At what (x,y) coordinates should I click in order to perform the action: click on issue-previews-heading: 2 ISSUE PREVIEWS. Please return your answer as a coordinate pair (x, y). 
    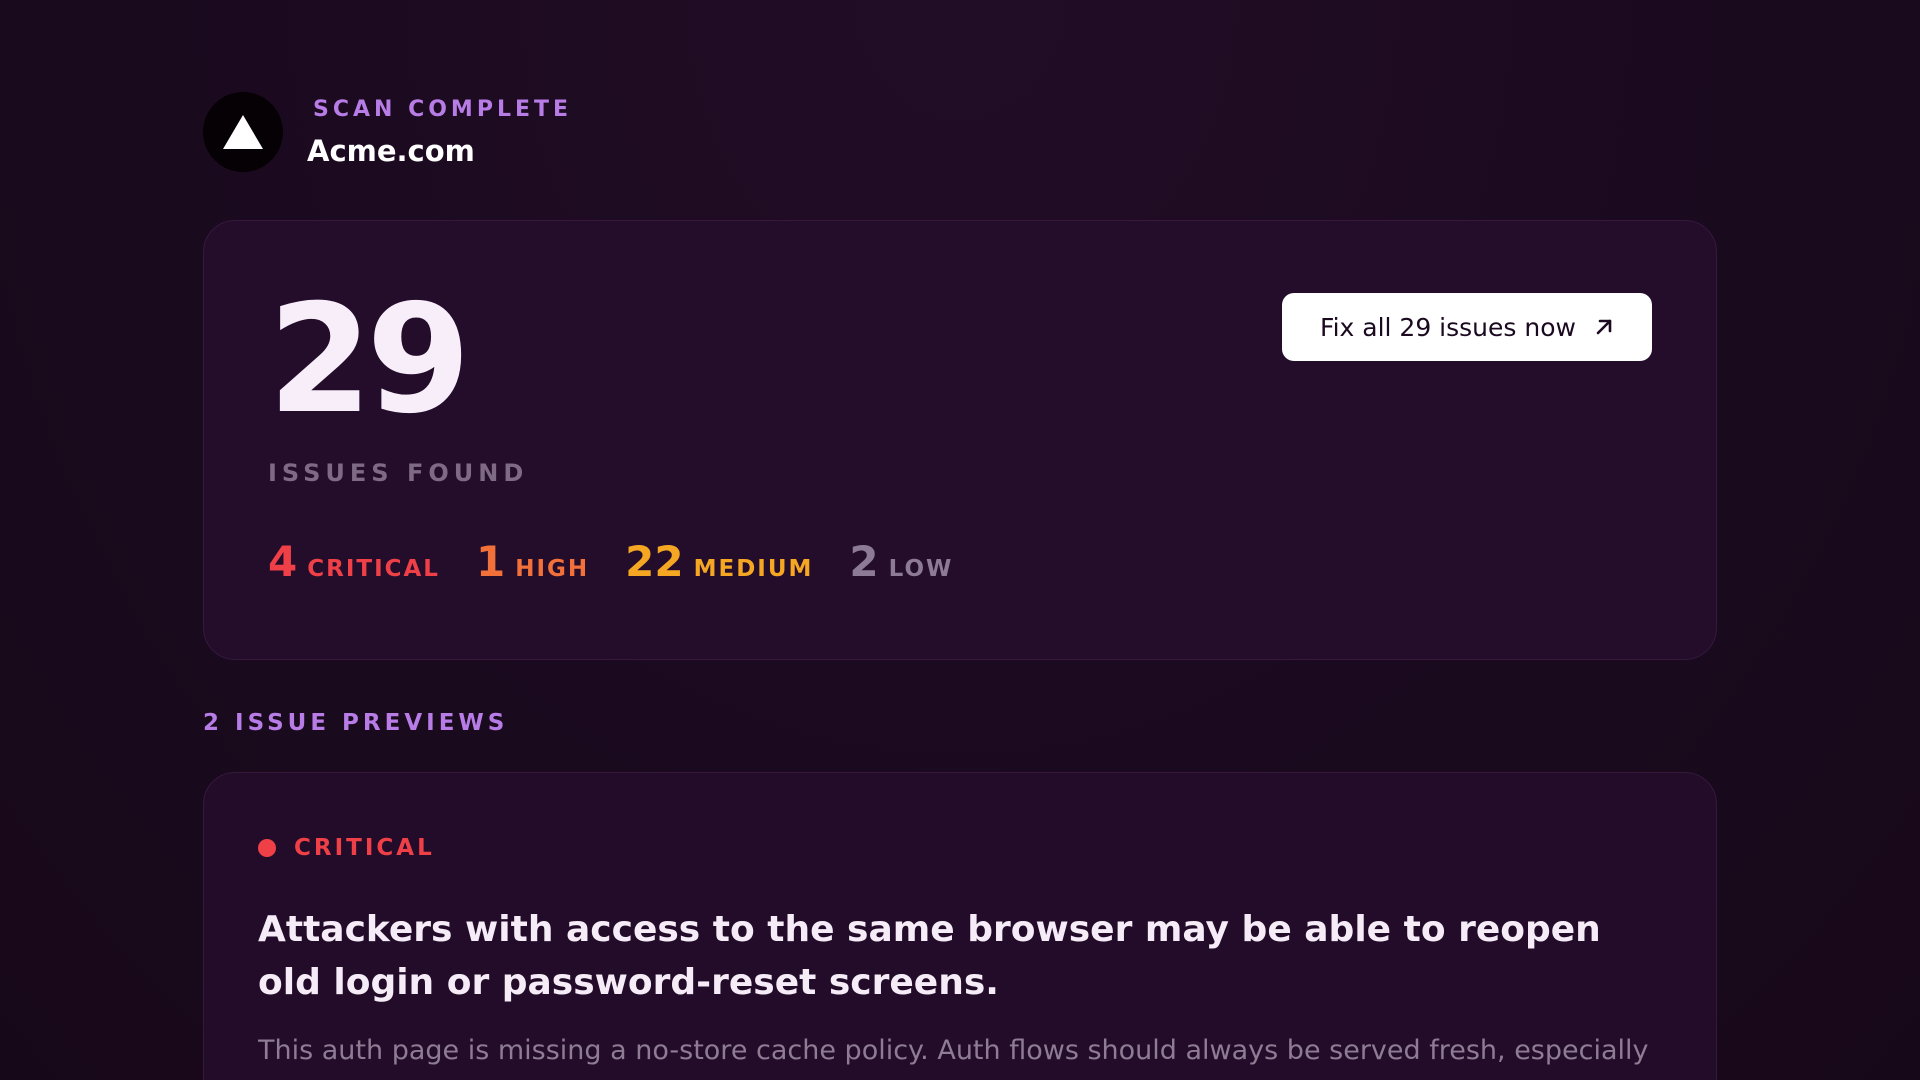
    Looking at the image, I should click on (356, 723).